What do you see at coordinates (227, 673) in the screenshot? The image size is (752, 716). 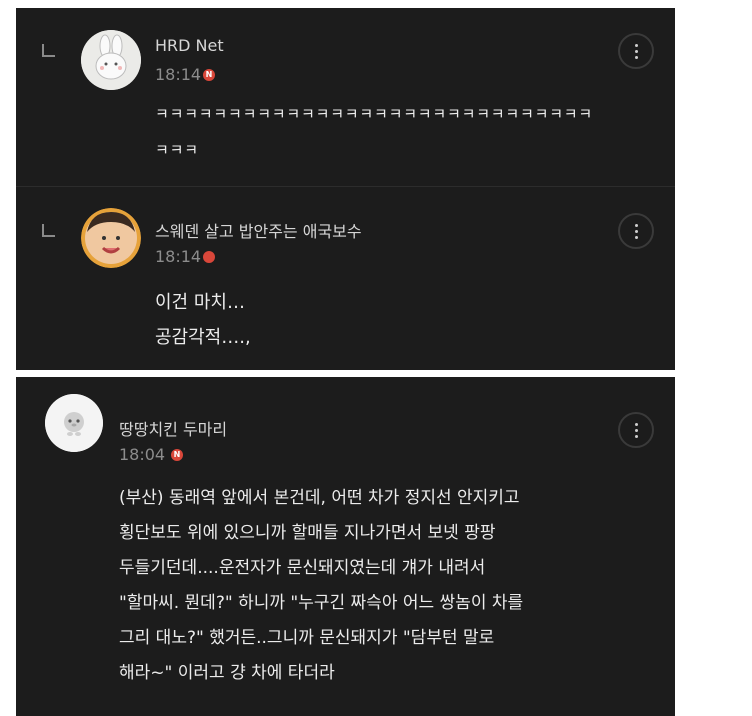 I see `comment-body-line: 해라~" 이러고 걍 차에 타더라` at bounding box center [227, 673].